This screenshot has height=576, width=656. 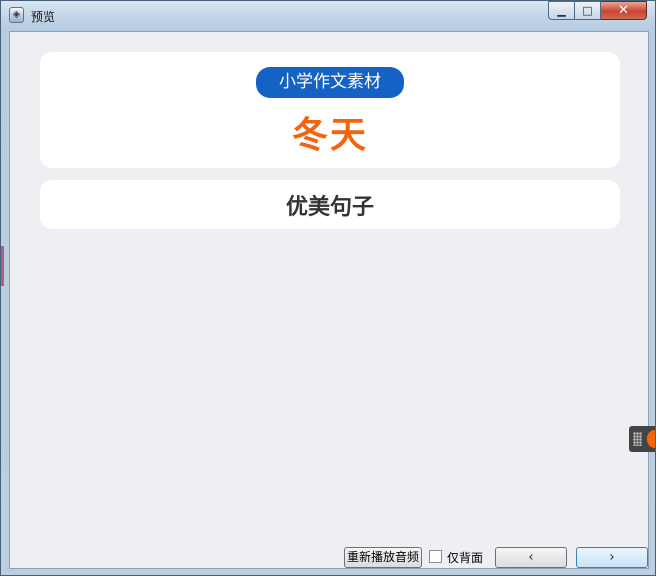 I want to click on replay-audio-button: 重新播放音频, so click(x=383, y=557).